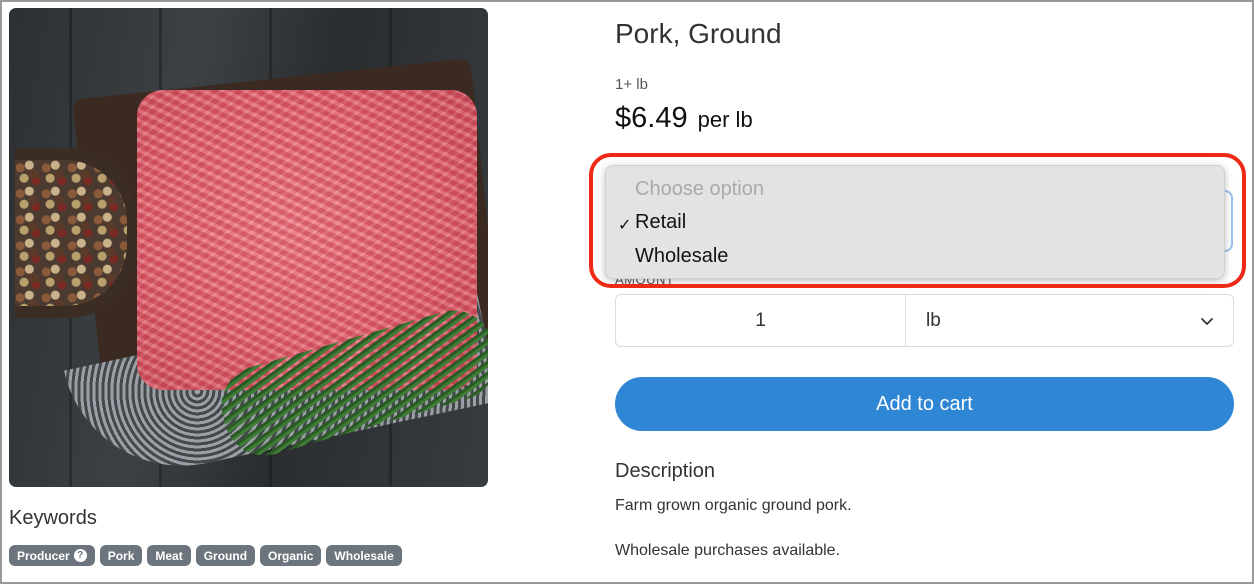 This screenshot has width=1254, height=584. I want to click on chevron-down-icon, so click(1207, 321).